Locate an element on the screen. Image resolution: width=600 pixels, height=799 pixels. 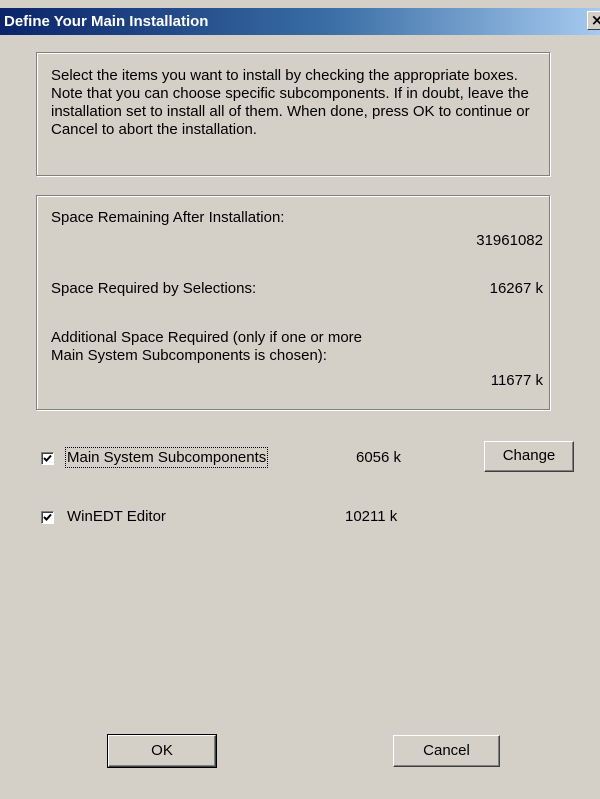
space-required-value: 16267 k is located at coordinates (516, 288).